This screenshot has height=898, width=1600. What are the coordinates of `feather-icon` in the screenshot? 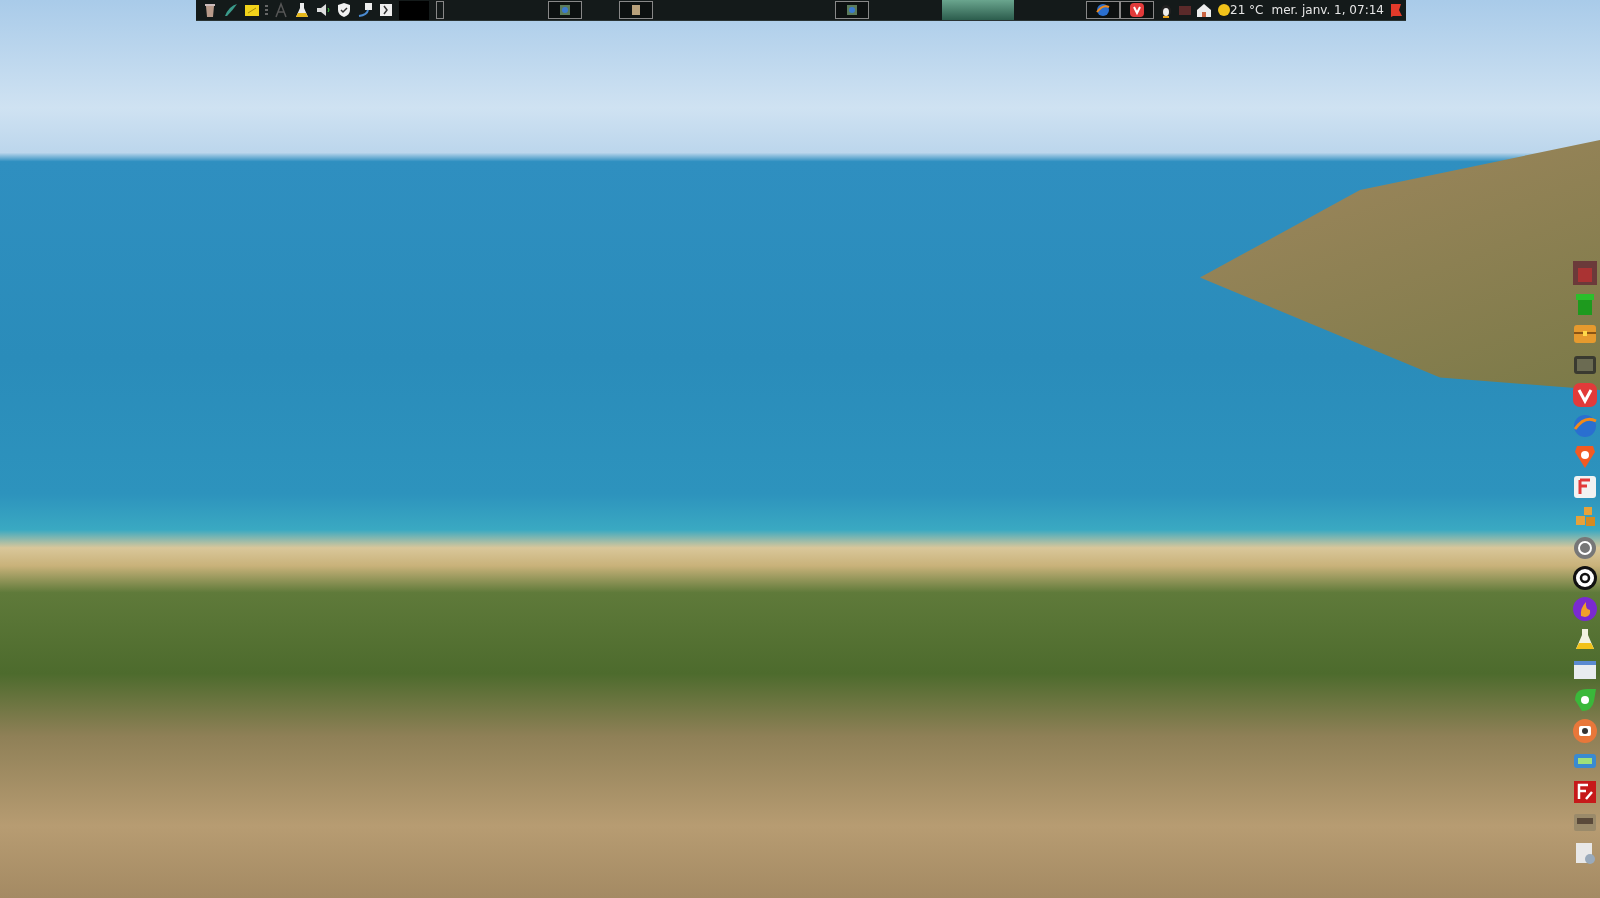 It's located at (231, 10).